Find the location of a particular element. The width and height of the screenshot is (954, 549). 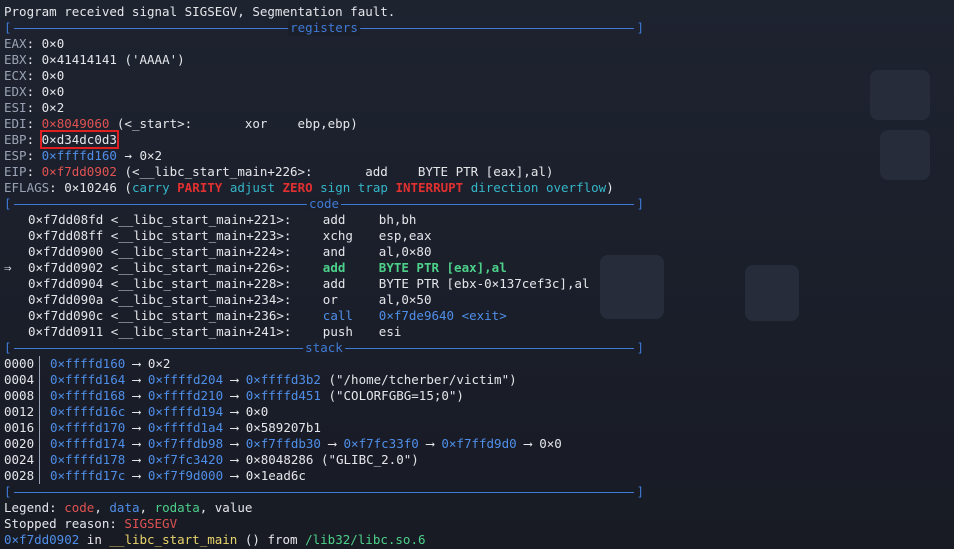

frame-address: 0×f7dd0902 is located at coordinates (42, 539).